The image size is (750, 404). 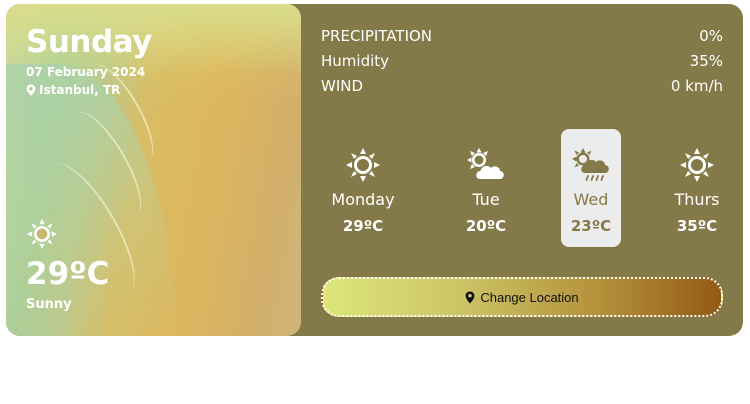 I want to click on stat-value: 0 km/h, so click(x=696, y=86).